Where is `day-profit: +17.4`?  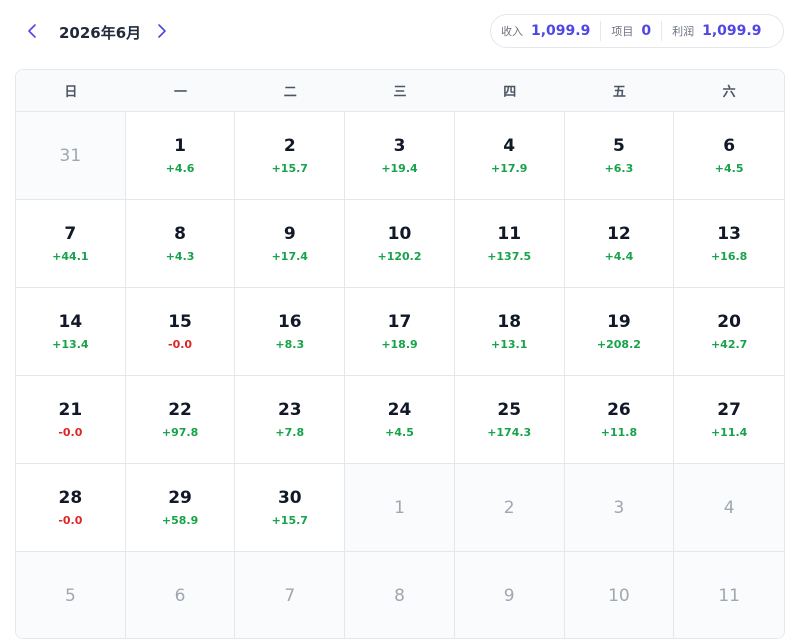
day-profit: +17.4 is located at coordinates (289, 256).